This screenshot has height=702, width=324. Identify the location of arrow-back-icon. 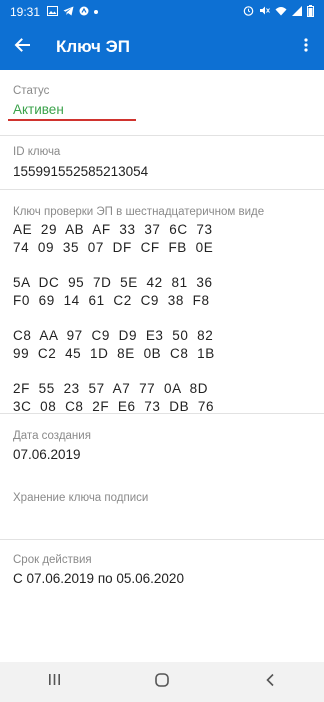
(22, 47).